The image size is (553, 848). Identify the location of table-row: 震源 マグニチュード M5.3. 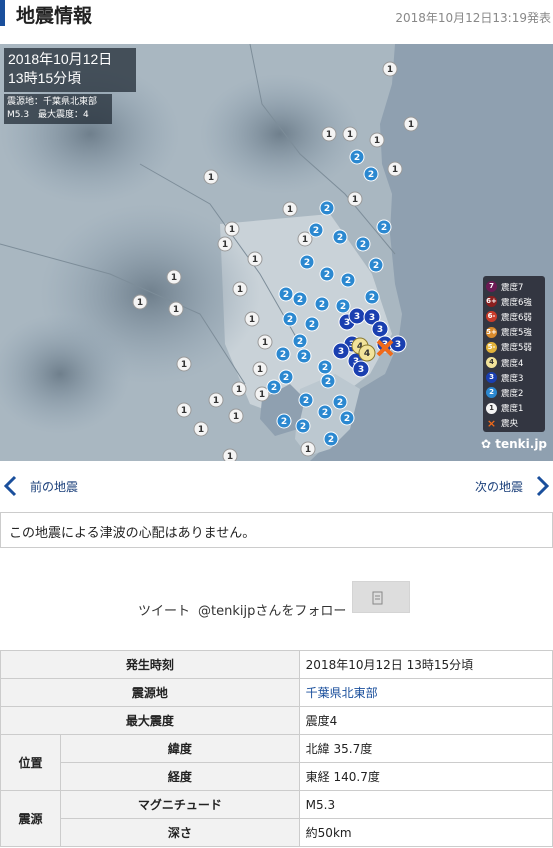
(276, 818).